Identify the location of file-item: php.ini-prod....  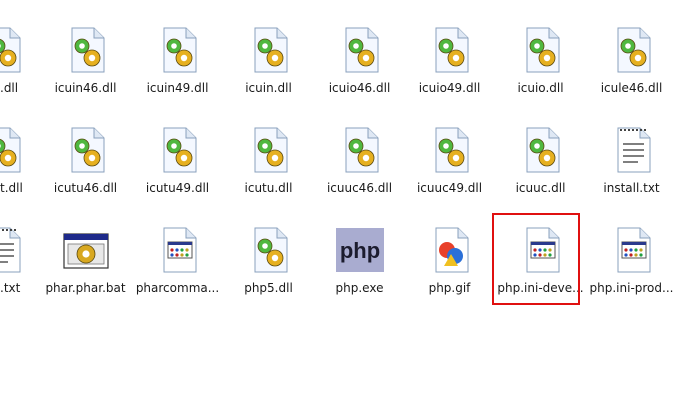
(631, 269).